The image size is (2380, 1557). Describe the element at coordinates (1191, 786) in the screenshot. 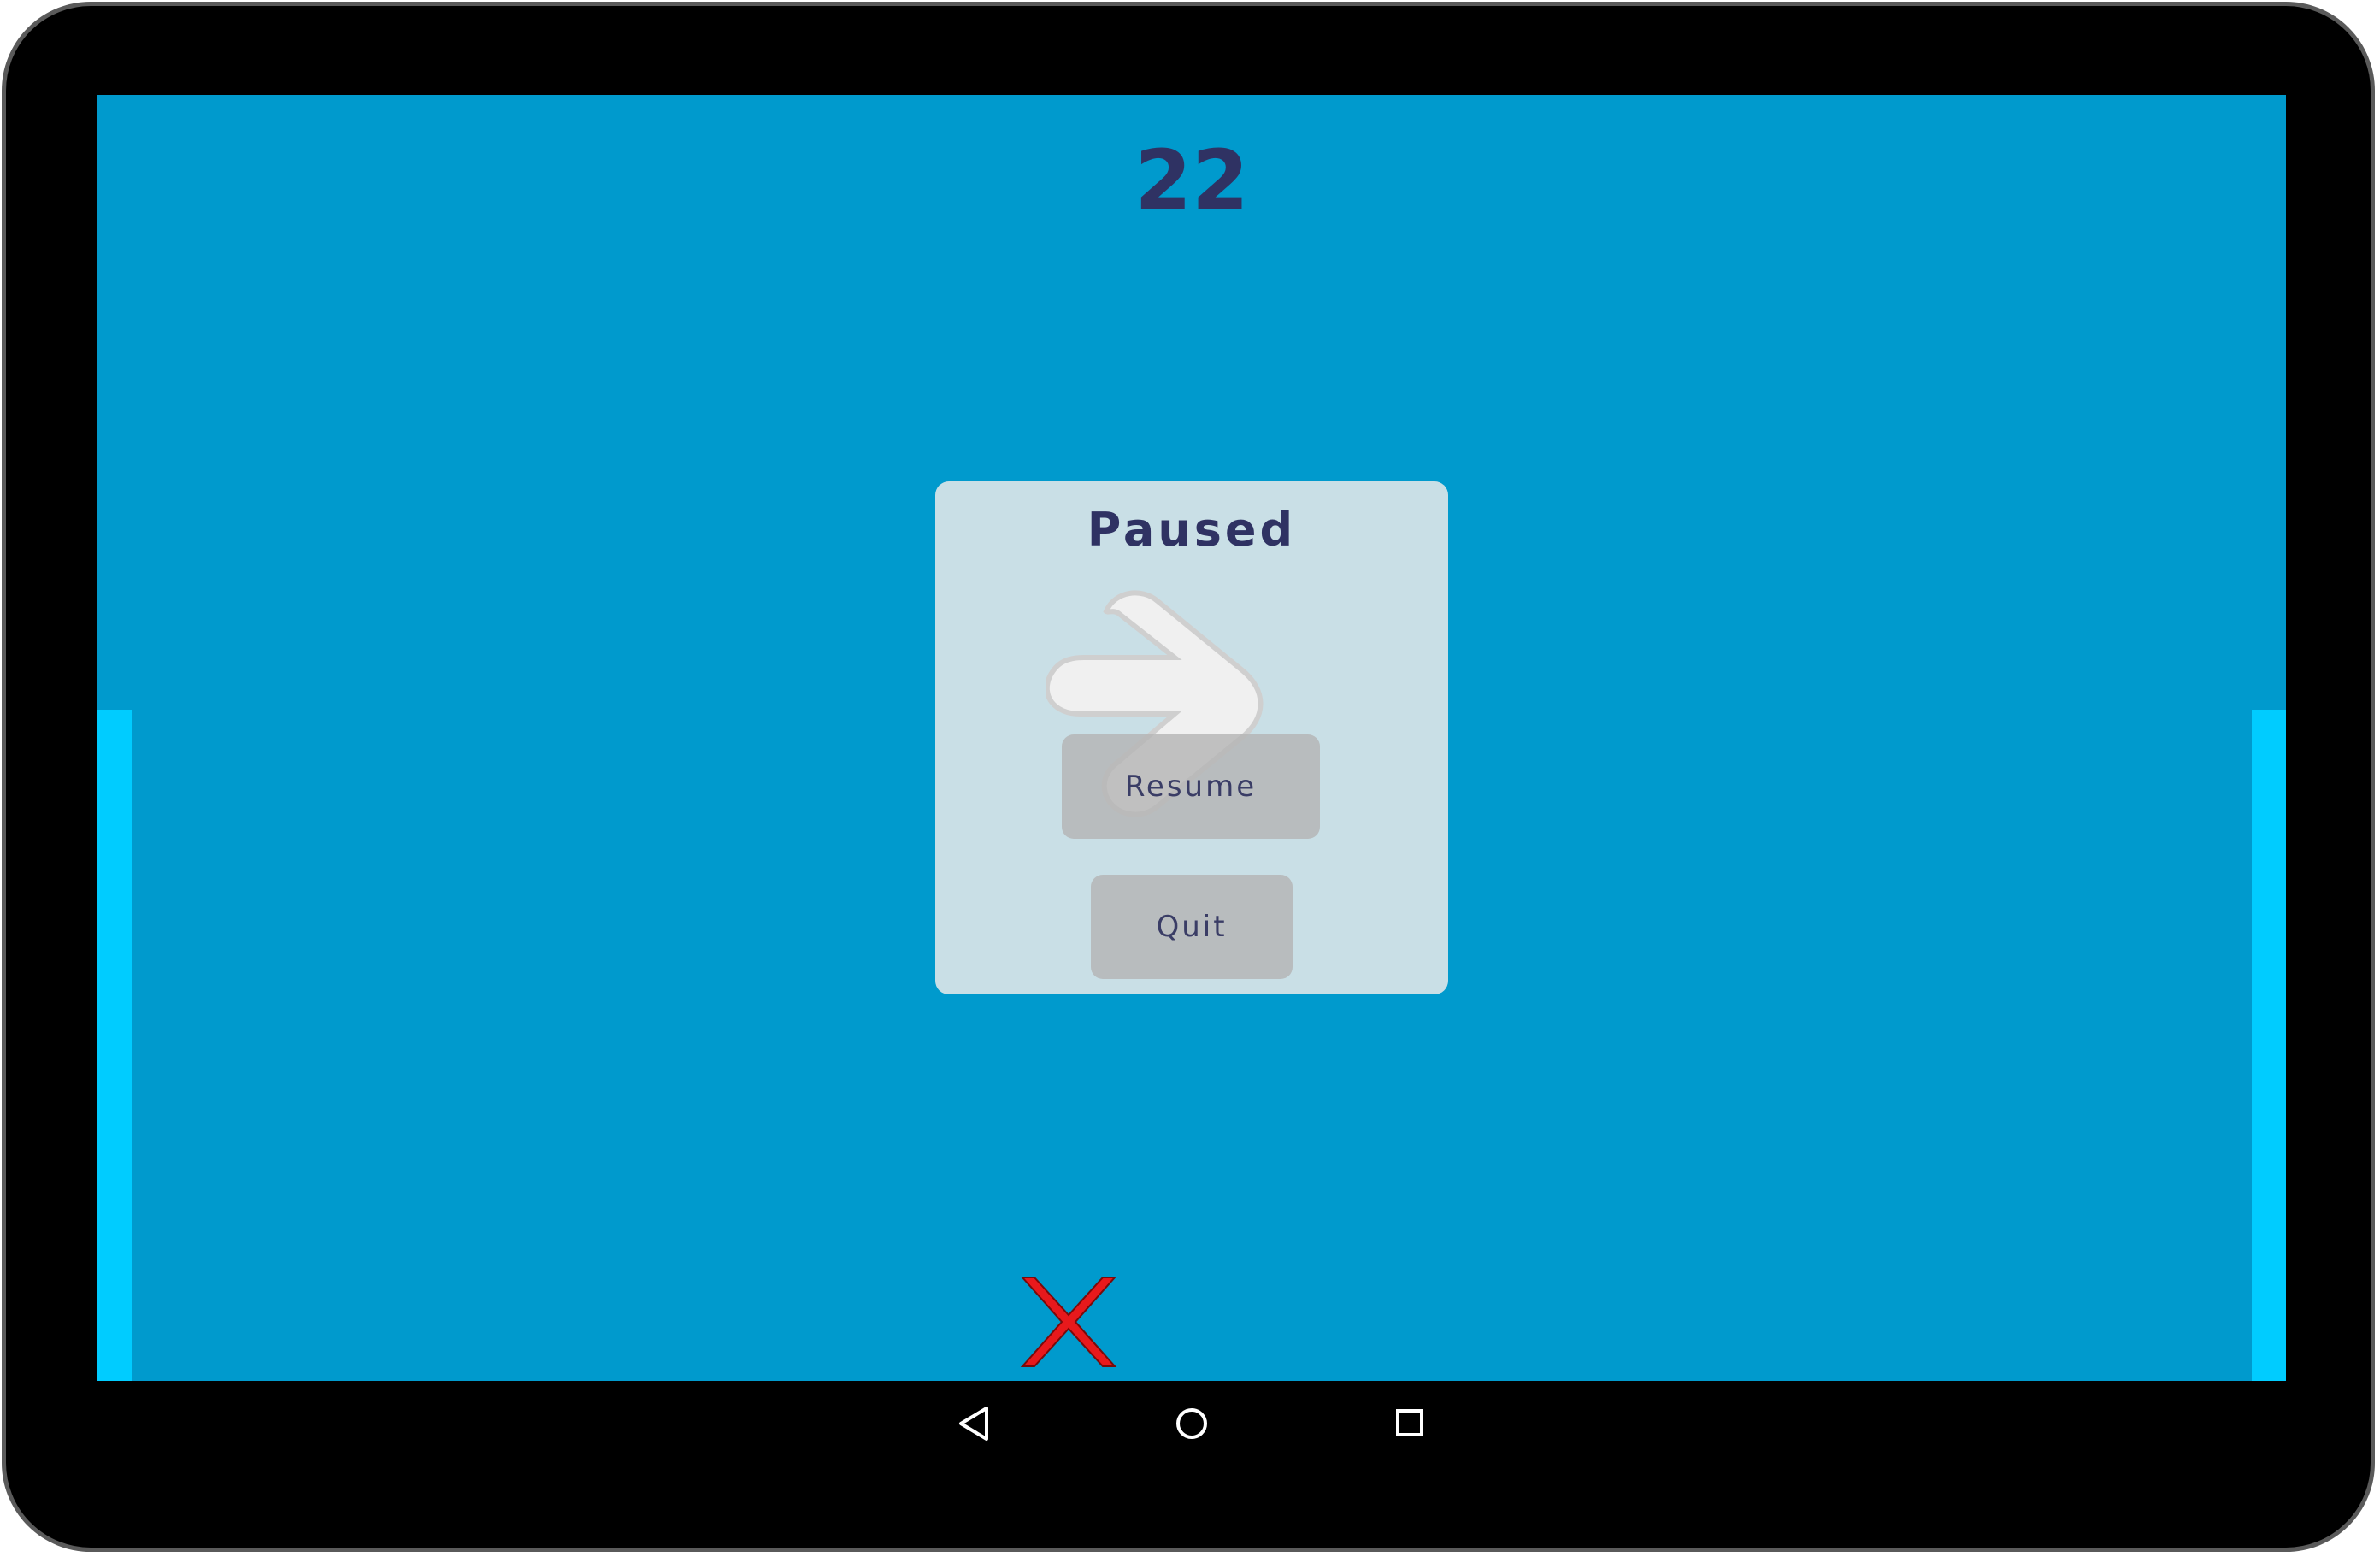

I see `resume-button: Resume` at that location.